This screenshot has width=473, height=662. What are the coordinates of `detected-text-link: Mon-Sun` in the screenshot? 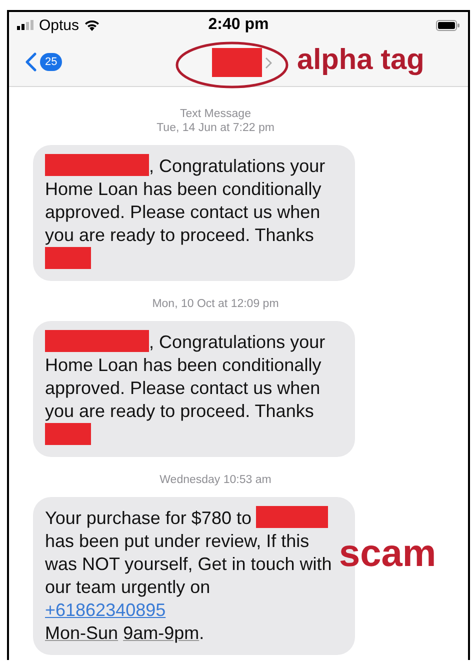 It's located at (81, 633).